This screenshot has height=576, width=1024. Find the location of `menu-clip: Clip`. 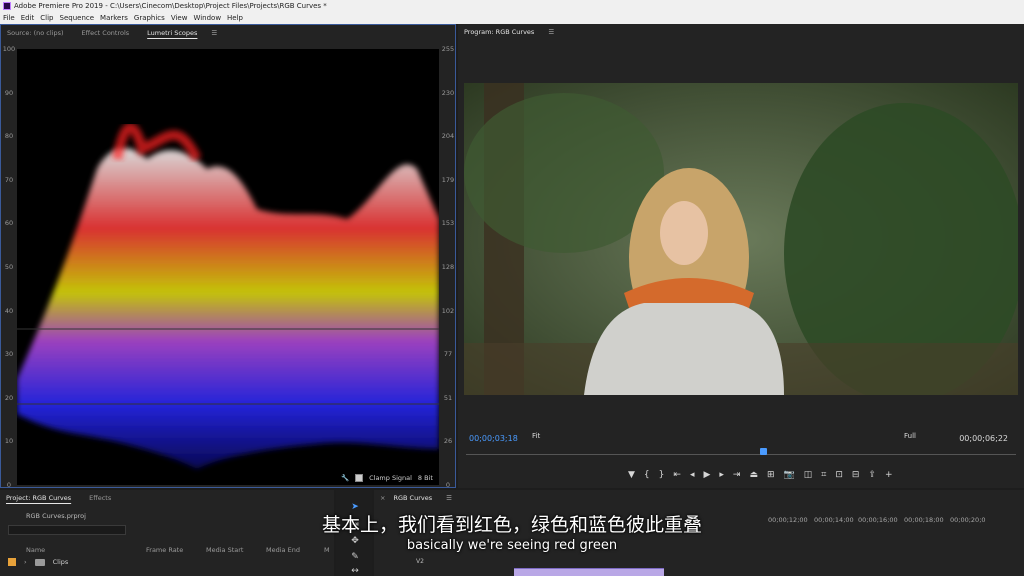

menu-clip: Clip is located at coordinates (46, 18).